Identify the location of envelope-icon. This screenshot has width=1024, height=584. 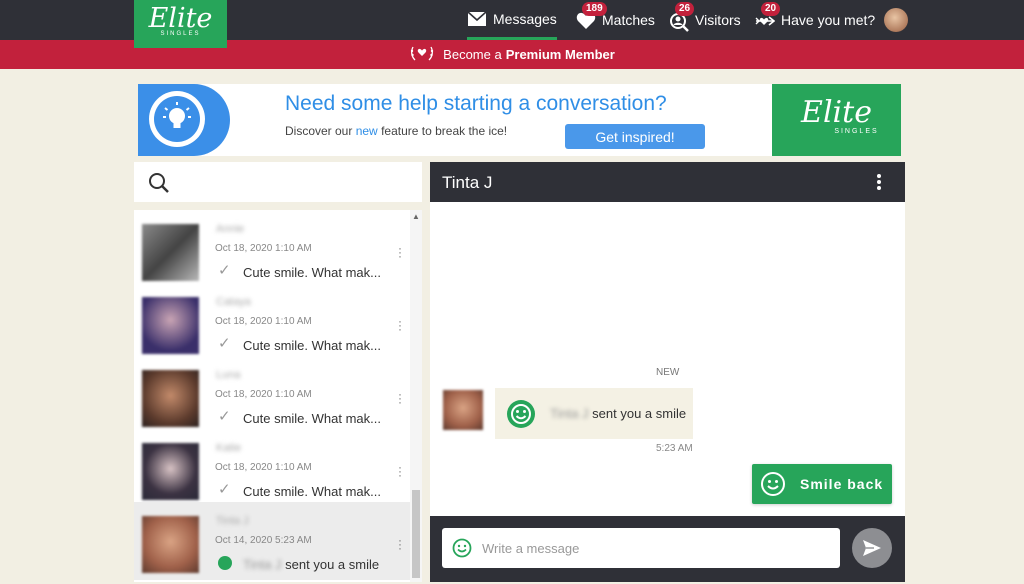
(477, 19).